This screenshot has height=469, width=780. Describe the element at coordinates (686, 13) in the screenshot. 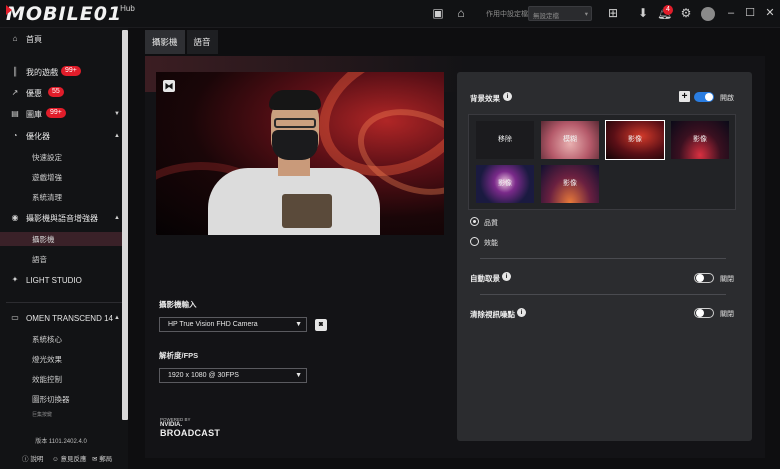

I see `gear-icon: ⚙` at that location.